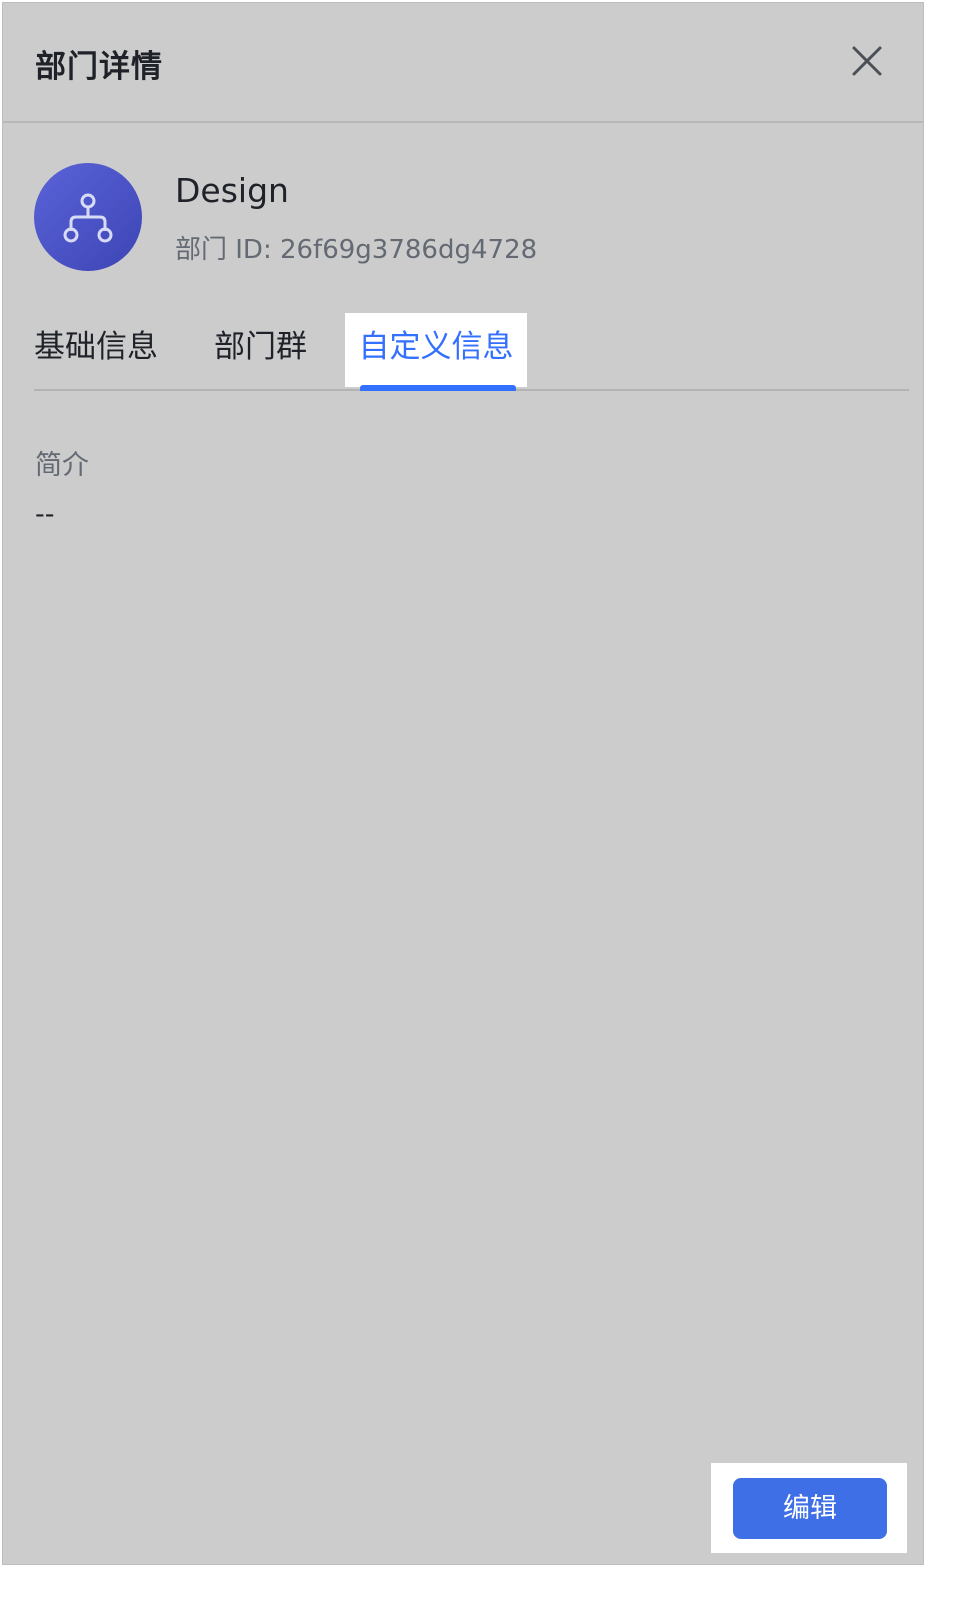  I want to click on close-button, so click(867, 61).